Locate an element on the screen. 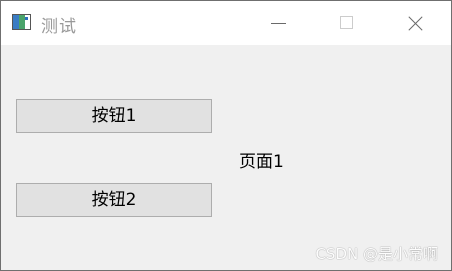 The width and height of the screenshot is (452, 271). button-1: 按钮1 is located at coordinates (114, 116).